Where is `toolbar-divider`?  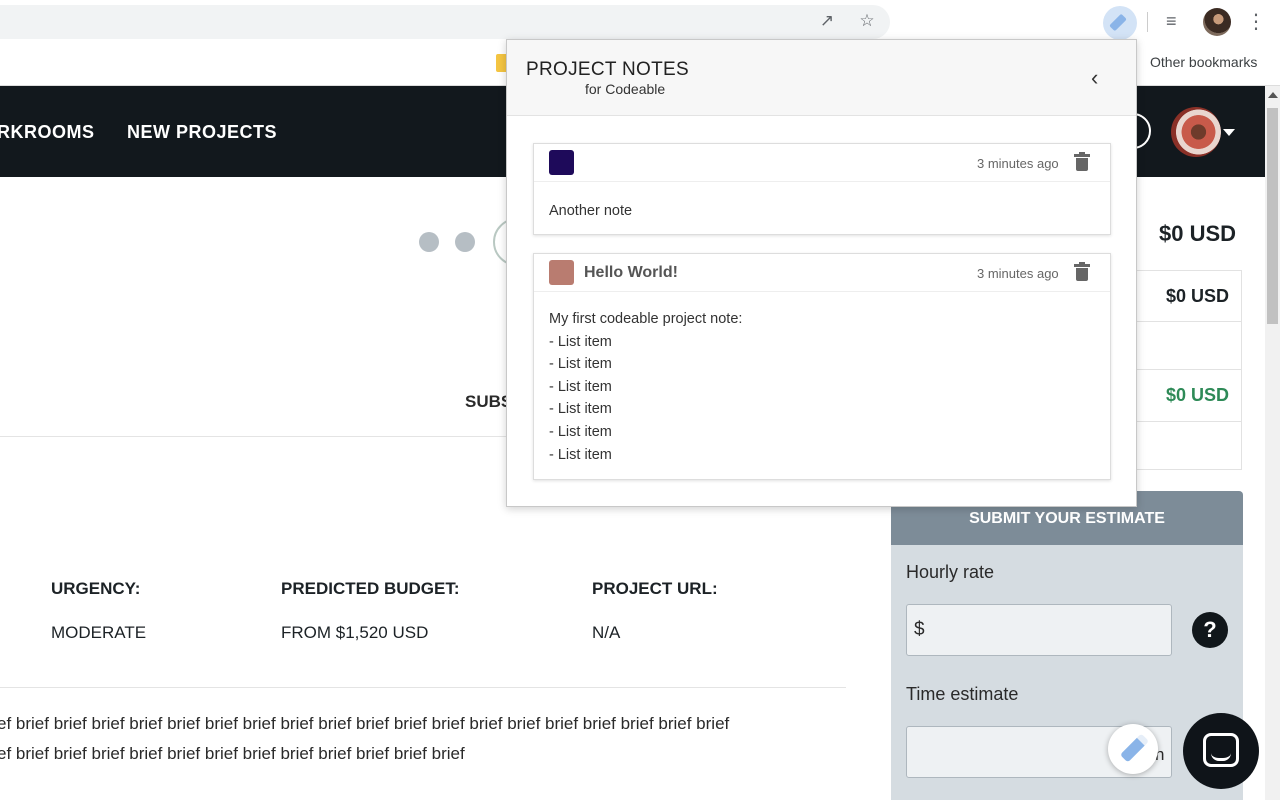
toolbar-divider is located at coordinates (1147, 22).